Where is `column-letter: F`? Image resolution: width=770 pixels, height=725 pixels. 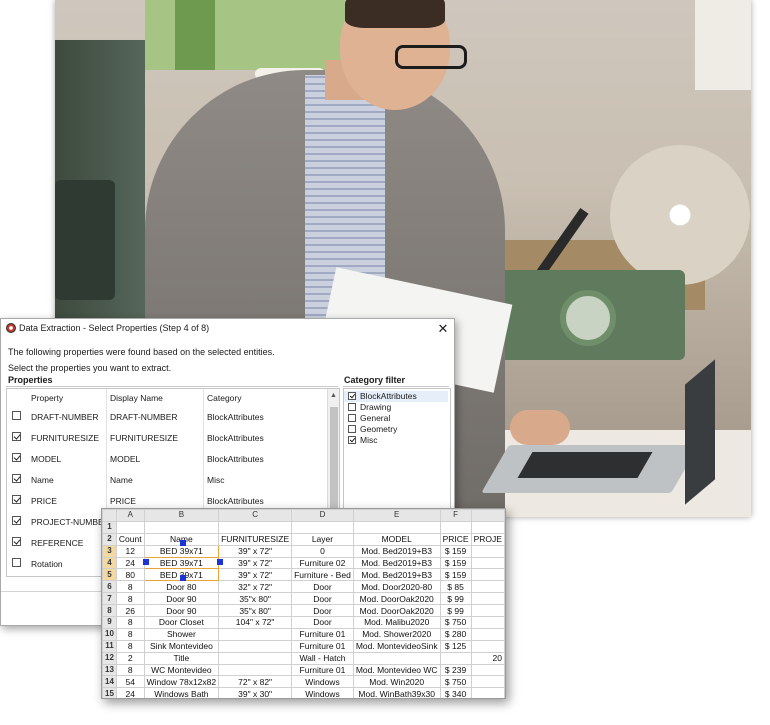 column-letter: F is located at coordinates (455, 515).